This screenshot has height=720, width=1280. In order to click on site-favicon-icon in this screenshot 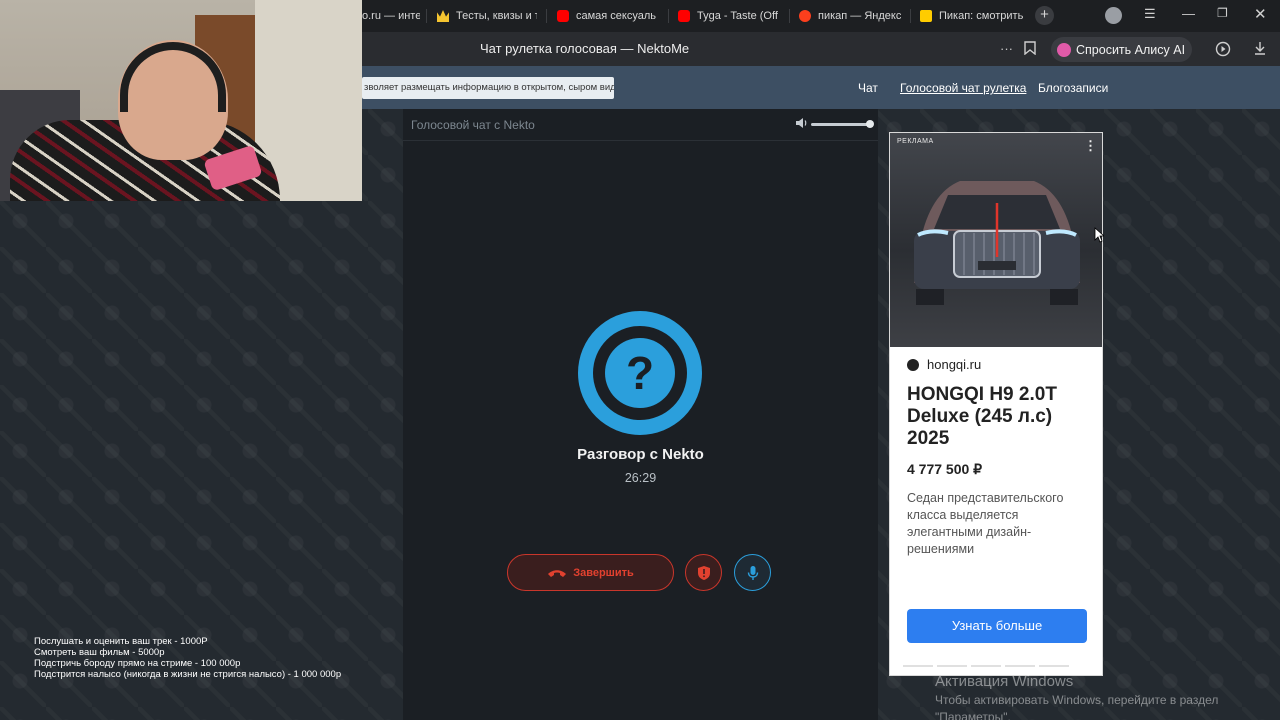, I will do `click(913, 364)`.